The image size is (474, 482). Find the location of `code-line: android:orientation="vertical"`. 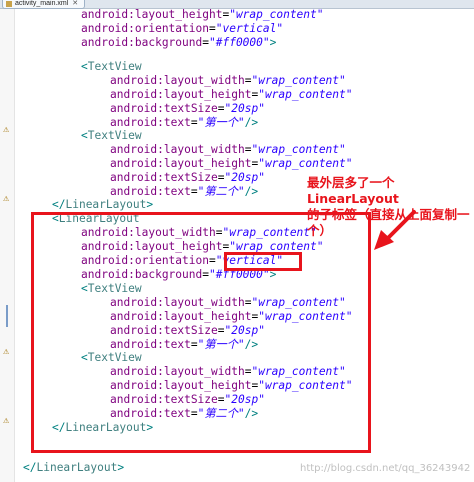

code-line: android:orientation="vertical" is located at coordinates (182, 29).